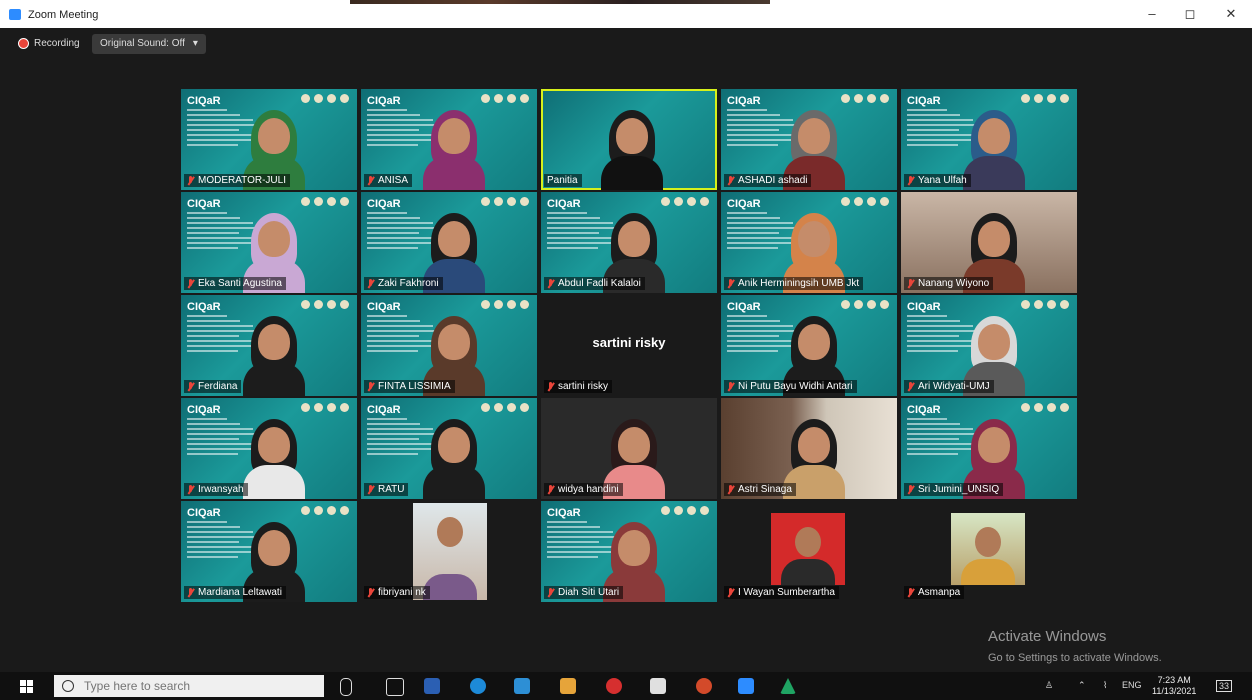  I want to click on participant-tile: CIQaR Ari Widyati-UMJ, so click(989, 345).